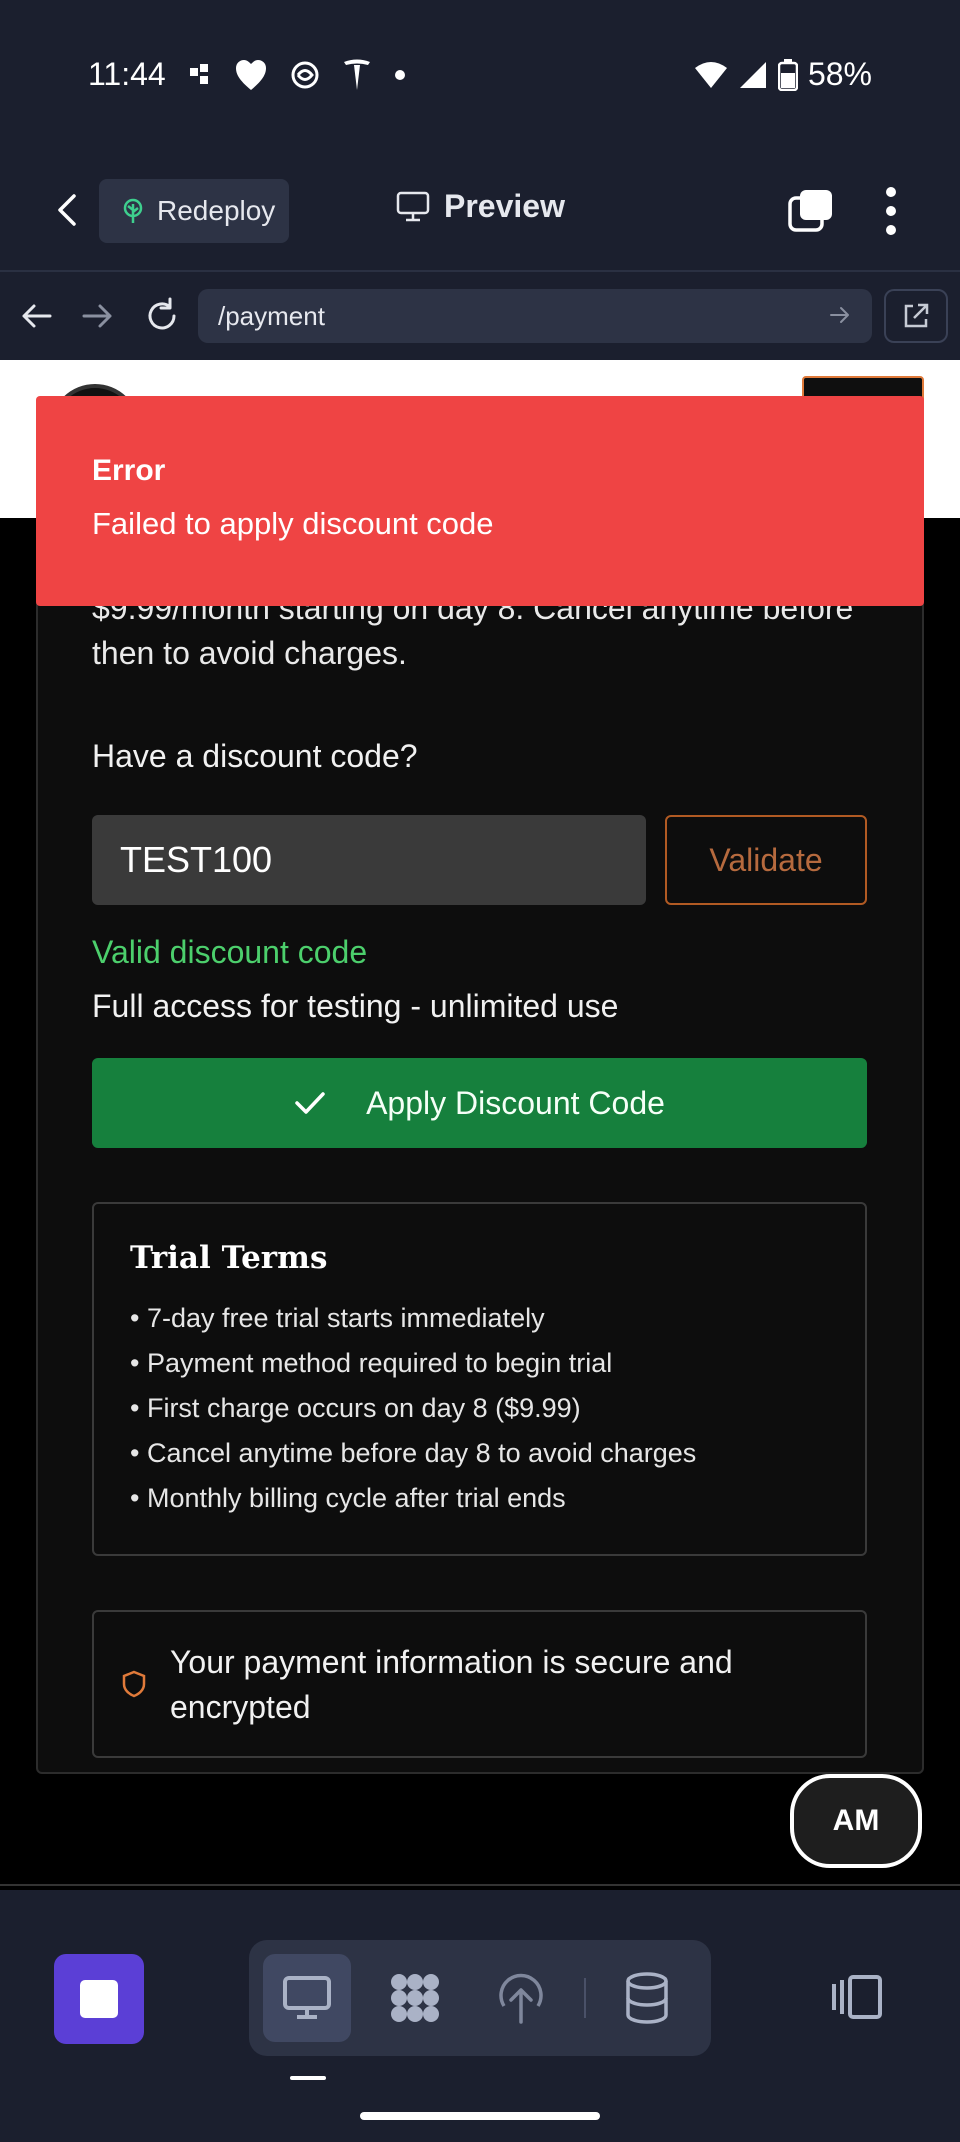  Describe the element at coordinates (857, 1997) in the screenshot. I see `panel-toggle-icon` at that location.